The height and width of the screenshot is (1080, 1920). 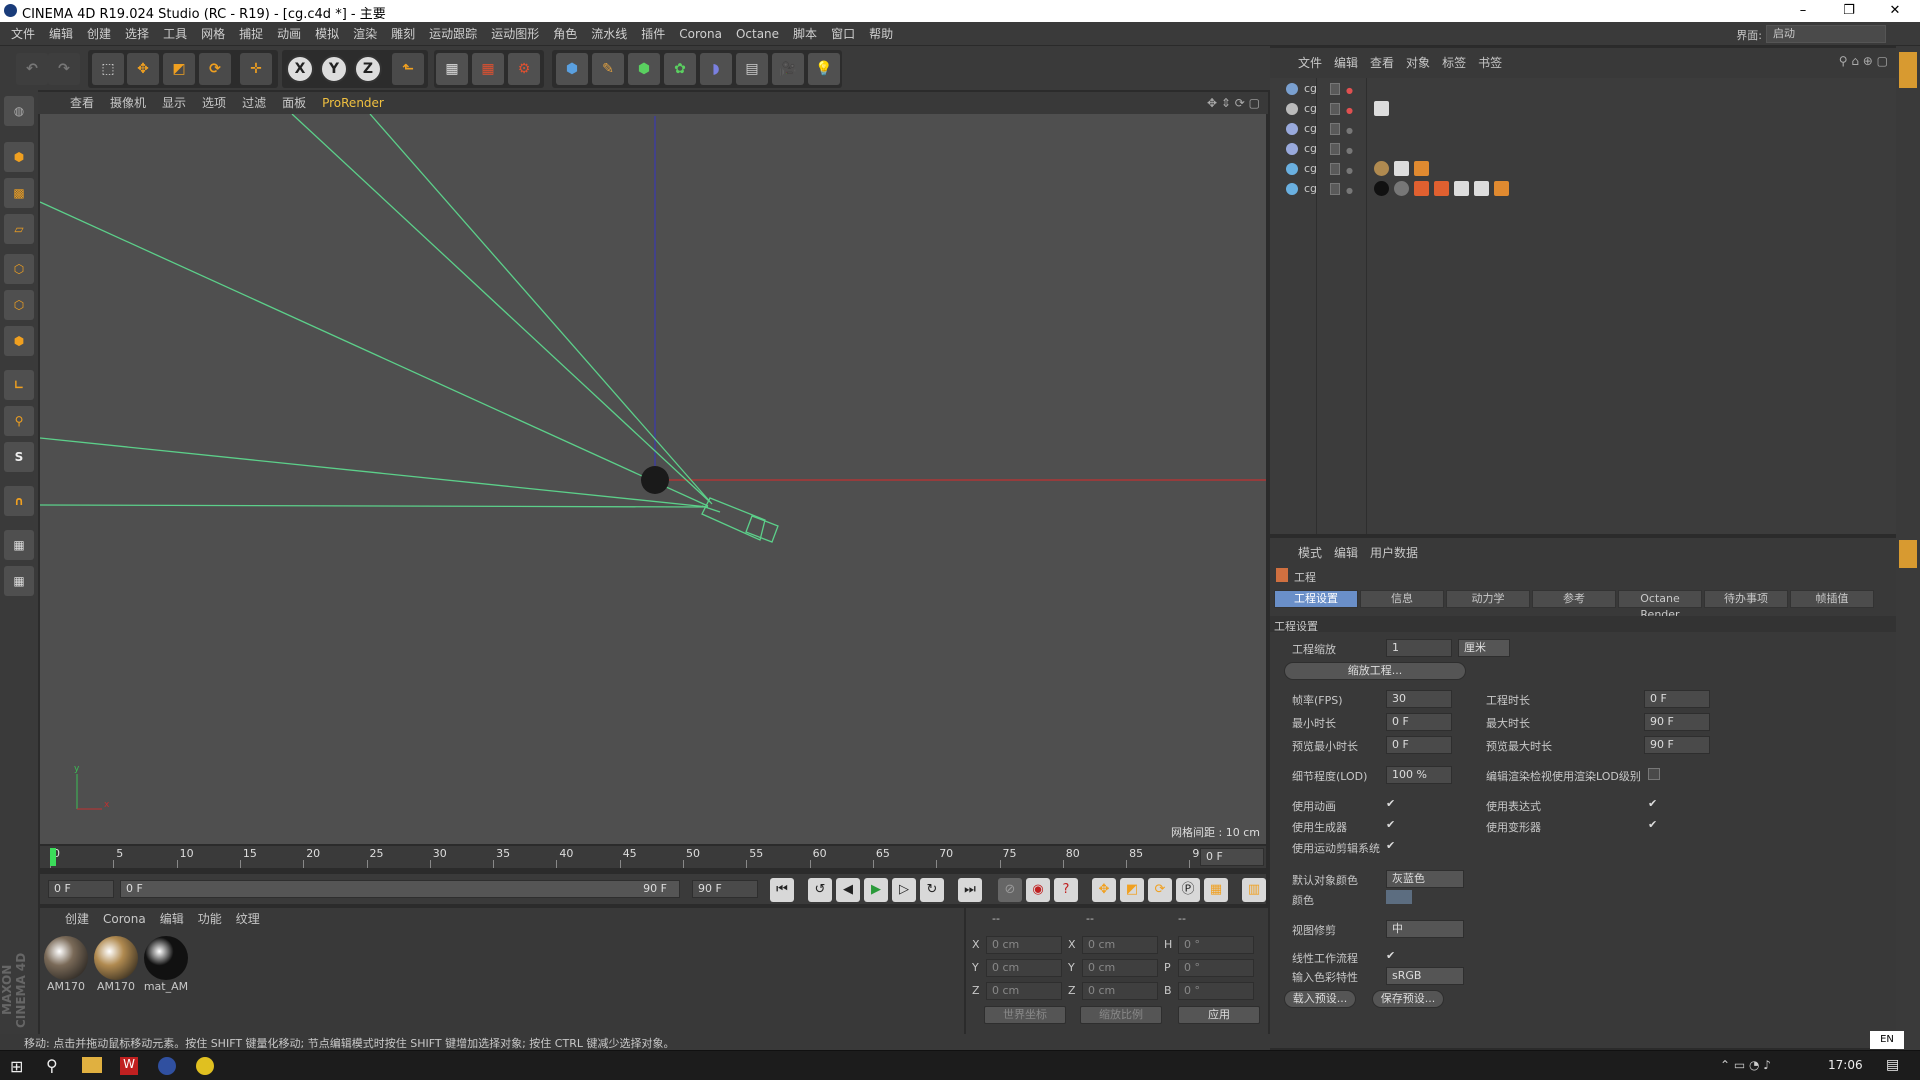 What do you see at coordinates (92, 1065) in the screenshot?
I see `file-explorer-icon` at bounding box center [92, 1065].